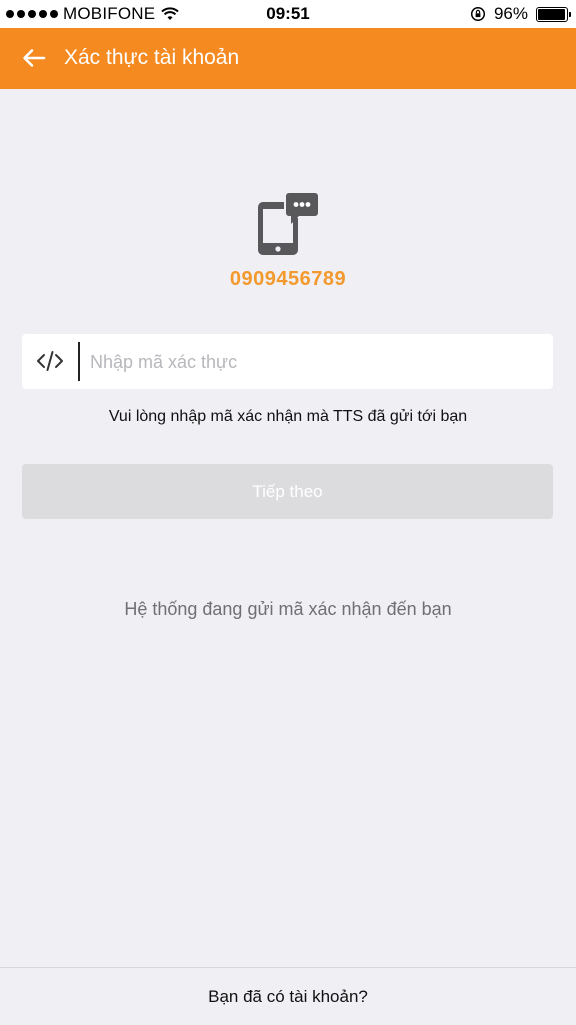  I want to click on battery-percent: 96%, so click(510, 13).